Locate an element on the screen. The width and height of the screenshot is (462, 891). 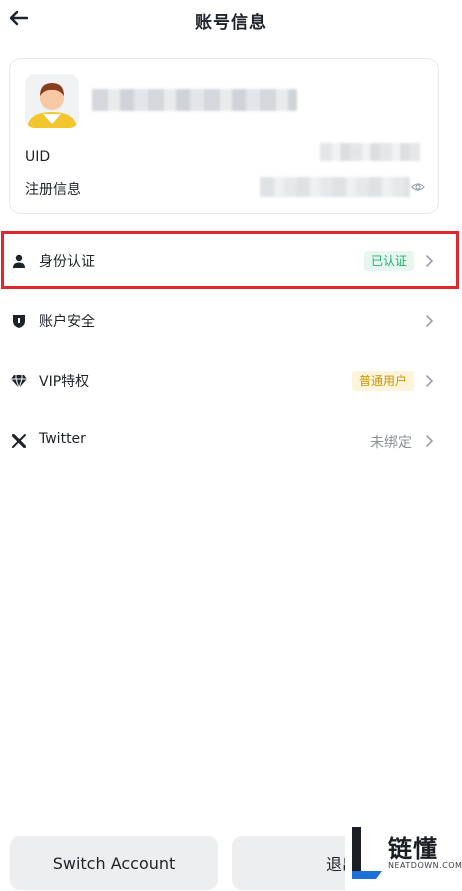
menu-label: VIP特权 is located at coordinates (64, 382).